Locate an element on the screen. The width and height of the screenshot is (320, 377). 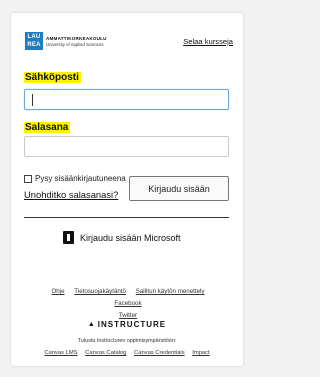
logo-mark: LAU REA is located at coordinates (34, 41).